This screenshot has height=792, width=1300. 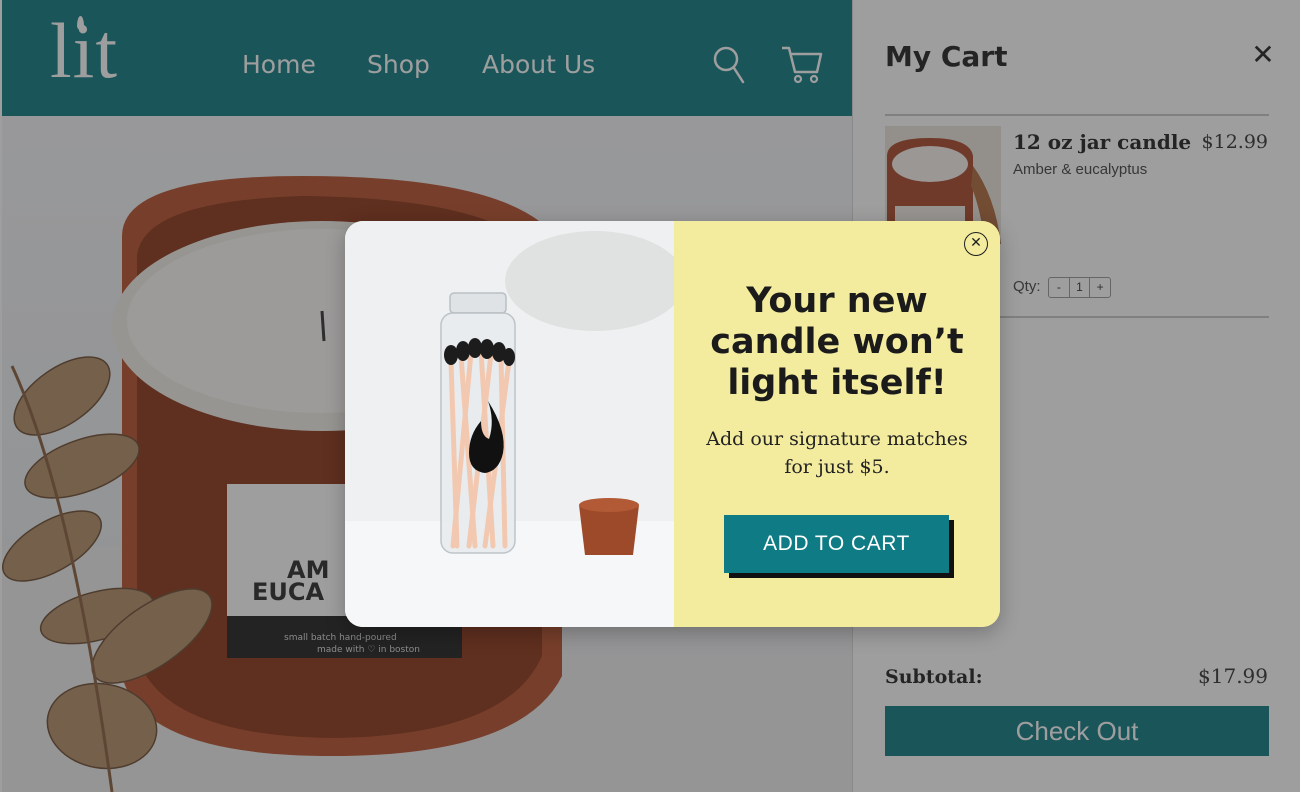 I want to click on matches-jar-illustration, so click(x=509, y=424).